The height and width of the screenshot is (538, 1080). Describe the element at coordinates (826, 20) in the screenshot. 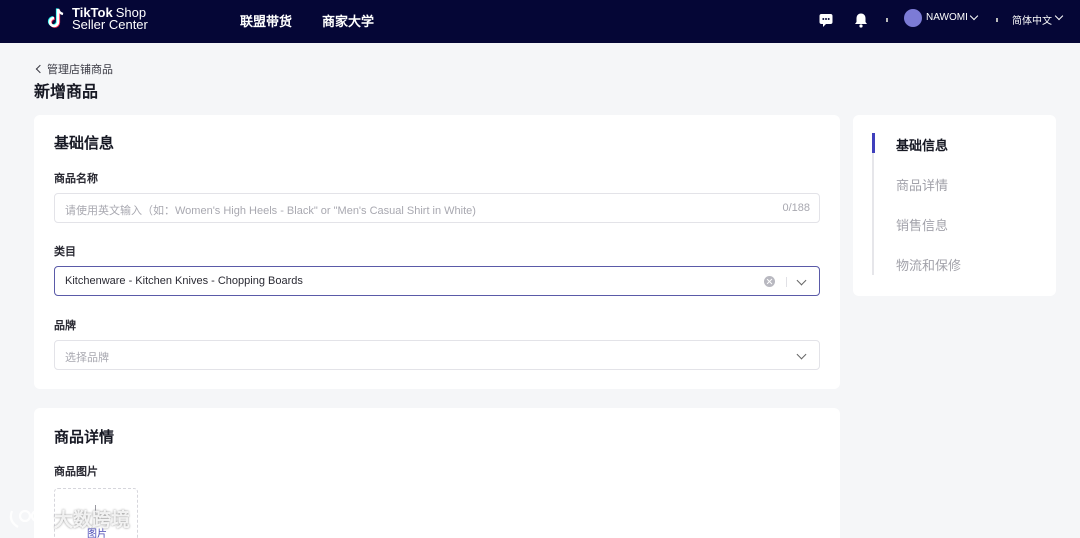

I see `message-icon` at that location.